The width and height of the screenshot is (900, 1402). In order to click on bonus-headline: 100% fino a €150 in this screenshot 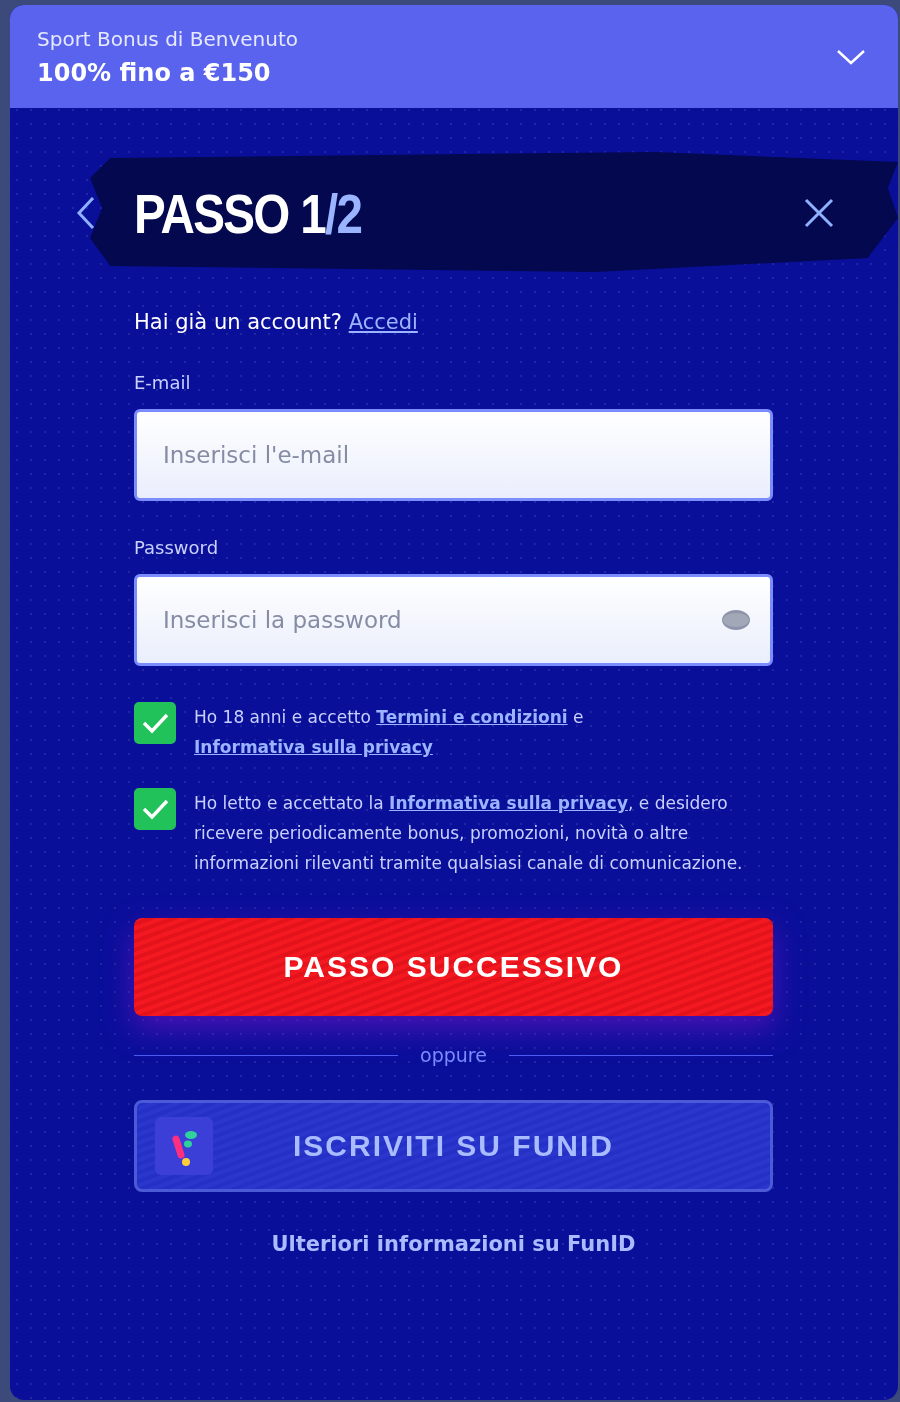, I will do `click(154, 72)`.